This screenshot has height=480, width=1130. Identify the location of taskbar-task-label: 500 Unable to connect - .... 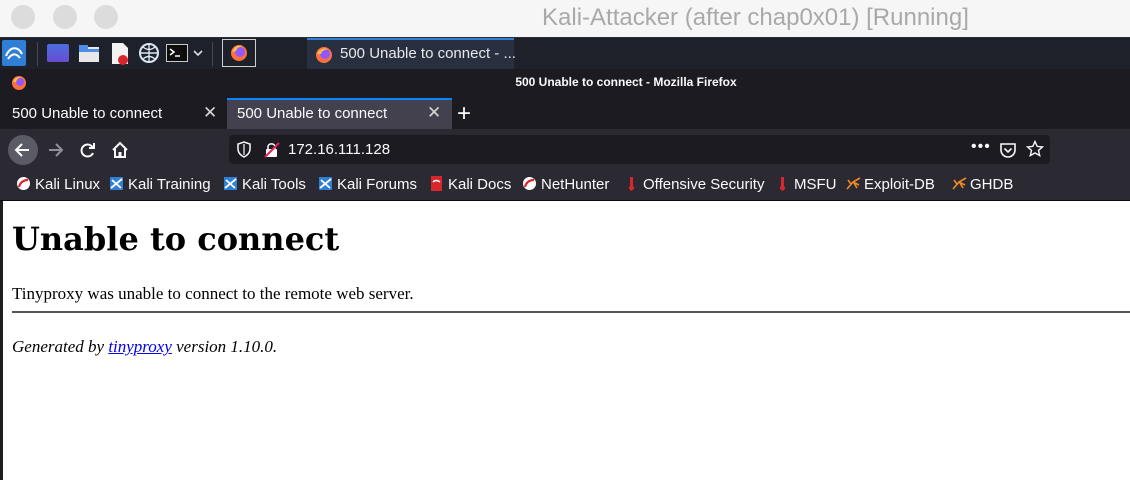
(428, 53).